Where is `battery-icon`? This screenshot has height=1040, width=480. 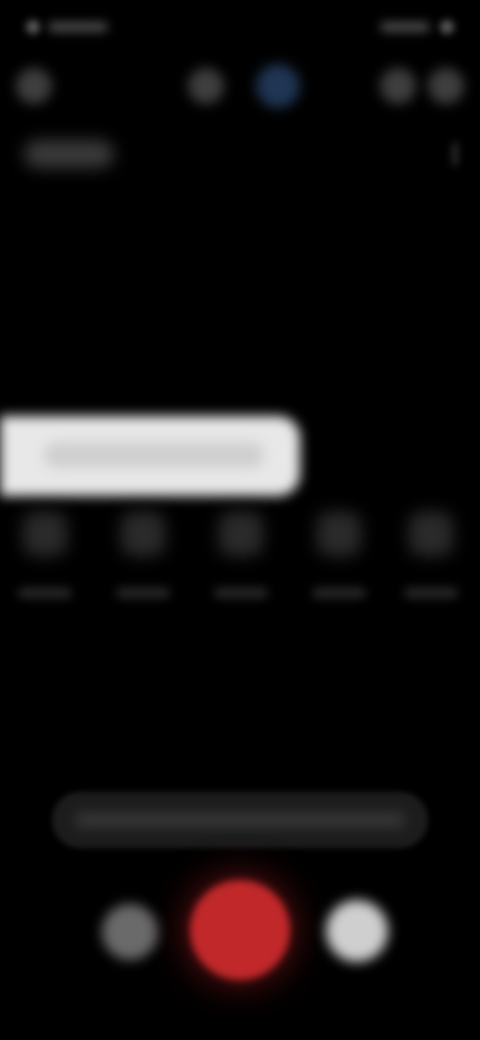
battery-icon is located at coordinates (447, 27).